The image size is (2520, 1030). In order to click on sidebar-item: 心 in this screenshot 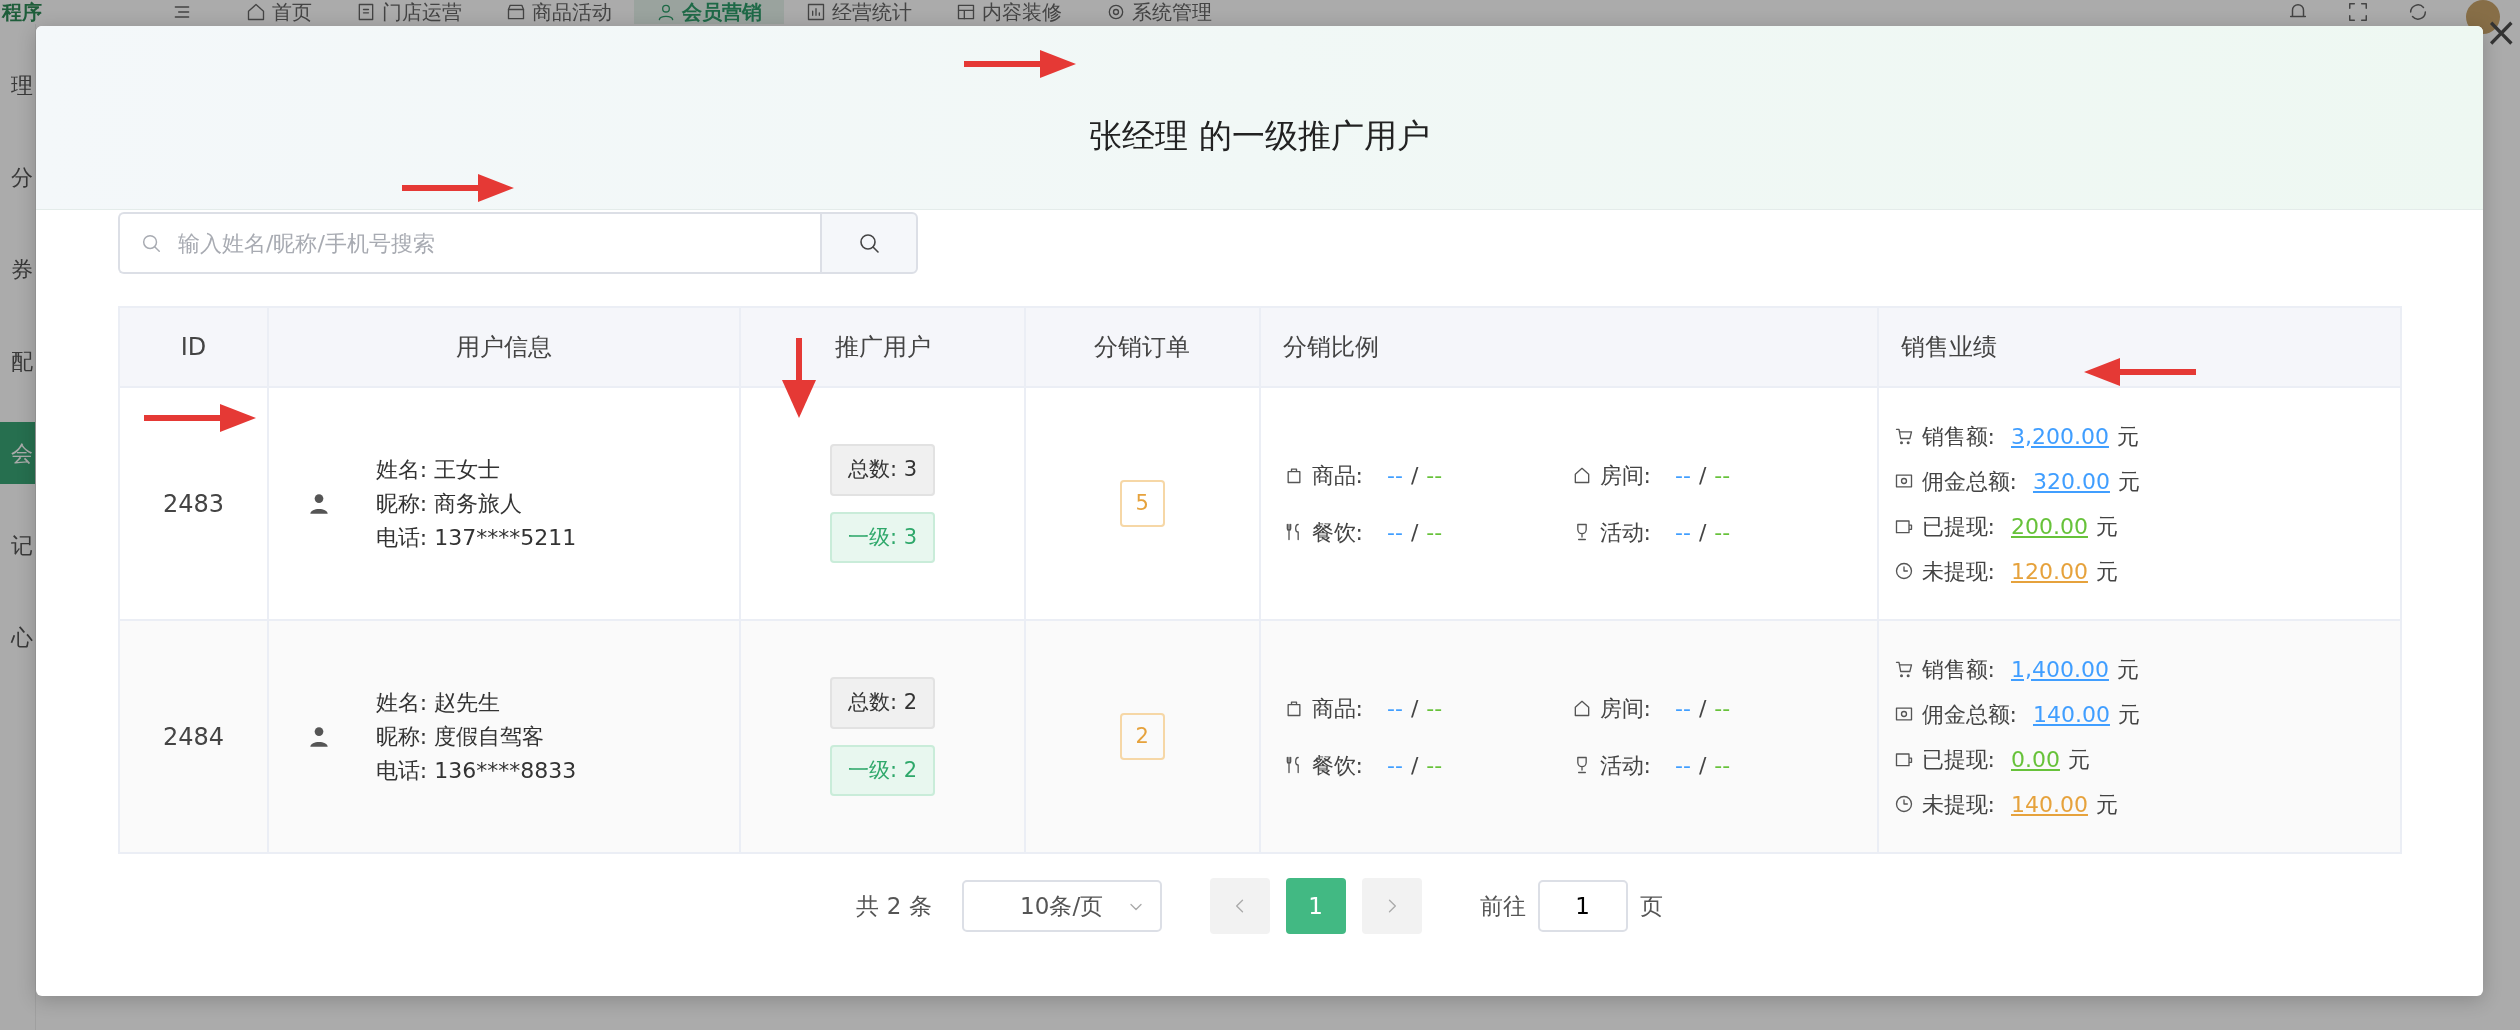, I will do `click(17, 637)`.